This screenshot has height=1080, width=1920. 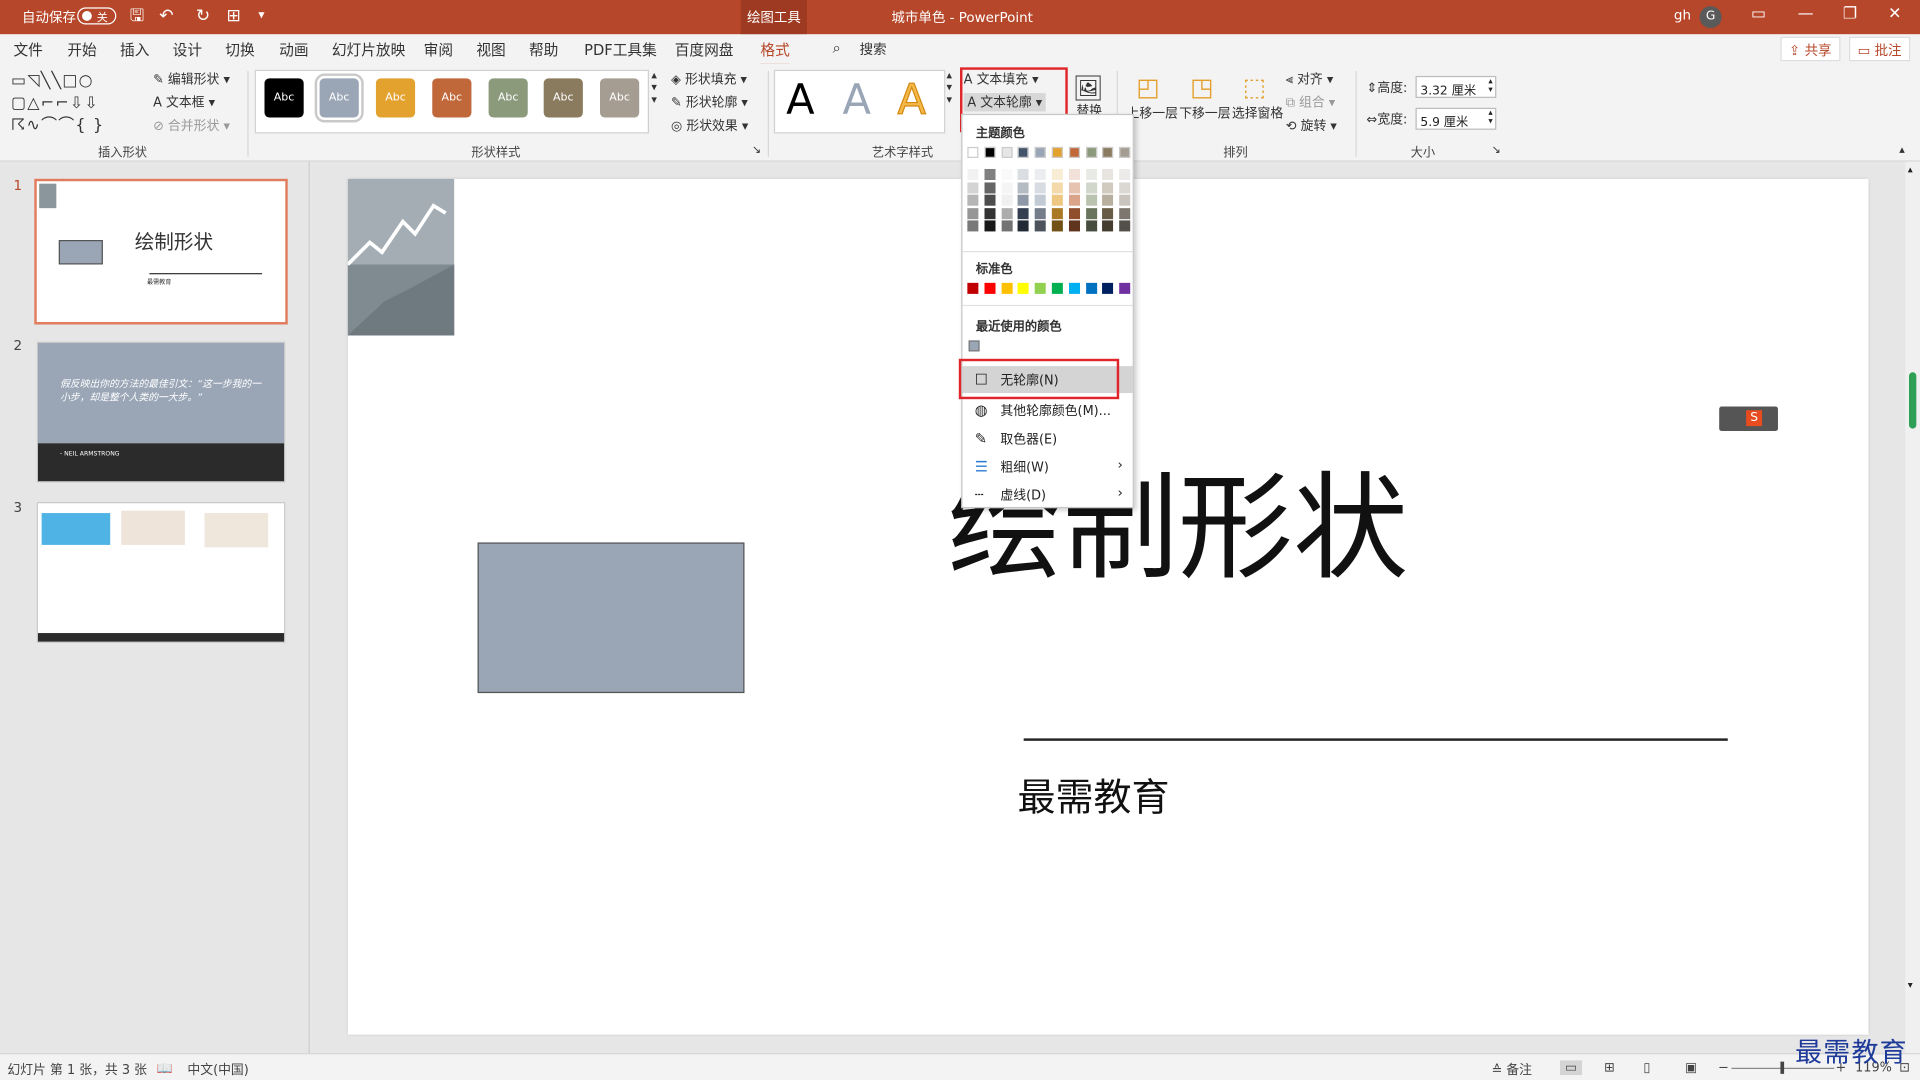 What do you see at coordinates (800, 100) in the screenshot?
I see `wordart-style-black: A` at bounding box center [800, 100].